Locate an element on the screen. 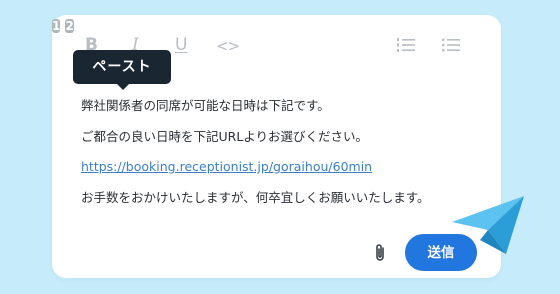 The height and width of the screenshot is (294, 560). message-line-2: ご都合の良い日時を下記URLよりお選びください。 is located at coordinates (225, 136).